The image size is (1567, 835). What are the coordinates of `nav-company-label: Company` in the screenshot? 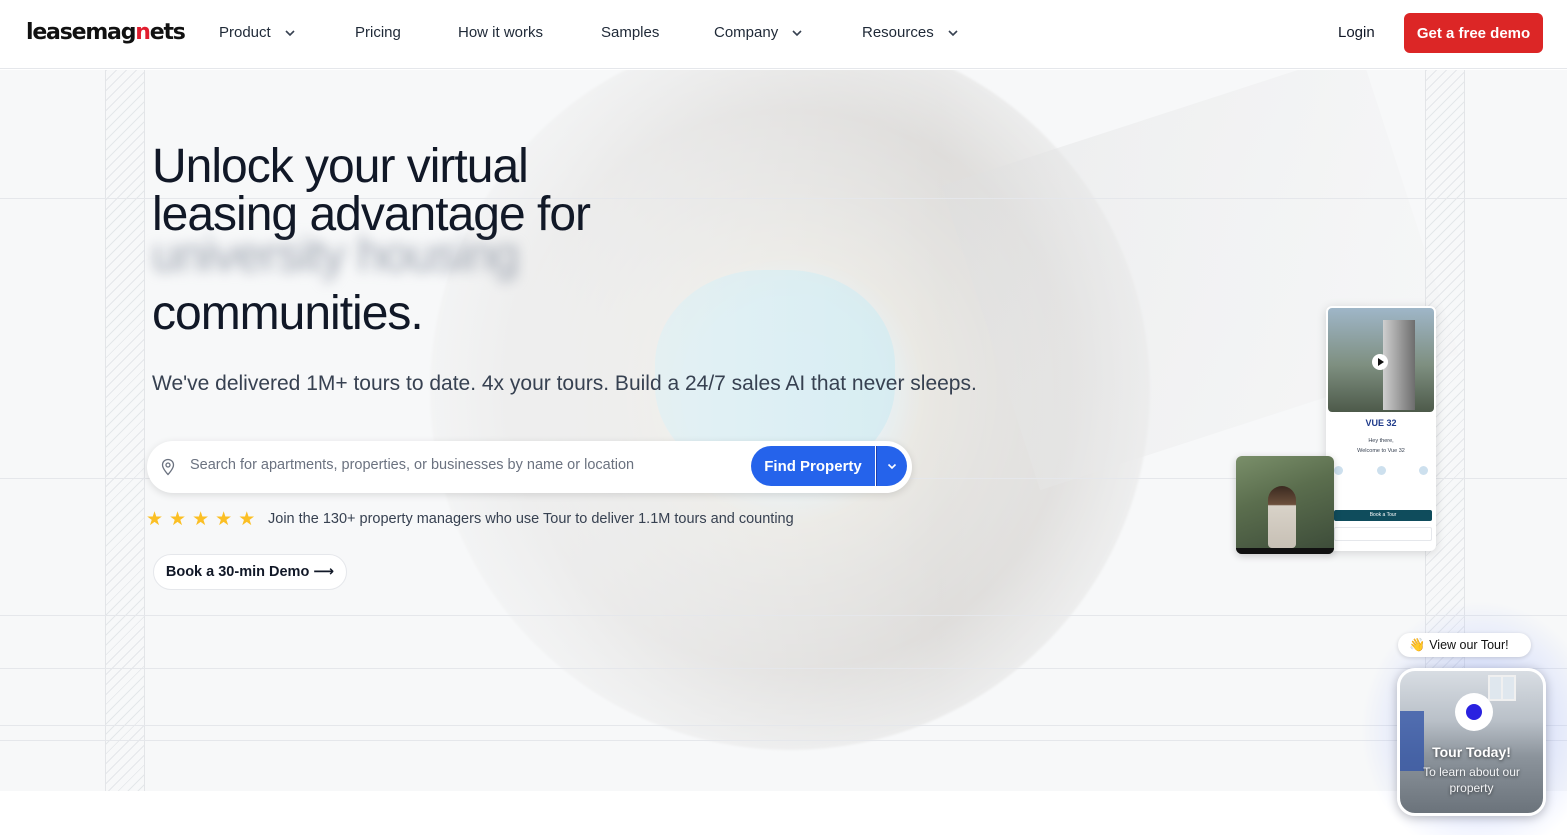 It's located at (746, 32).